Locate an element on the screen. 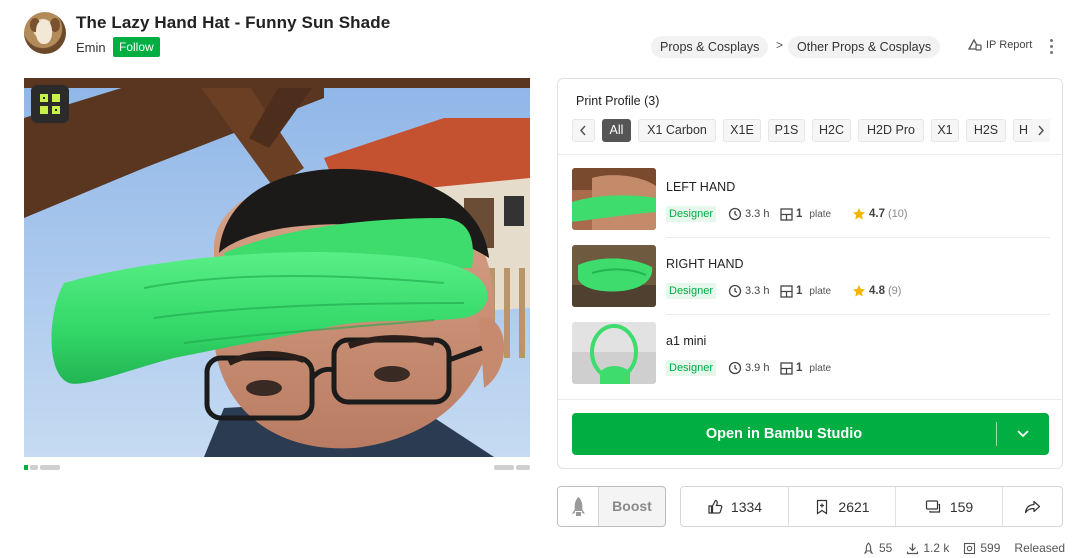  comments-icon is located at coordinates (932, 506).